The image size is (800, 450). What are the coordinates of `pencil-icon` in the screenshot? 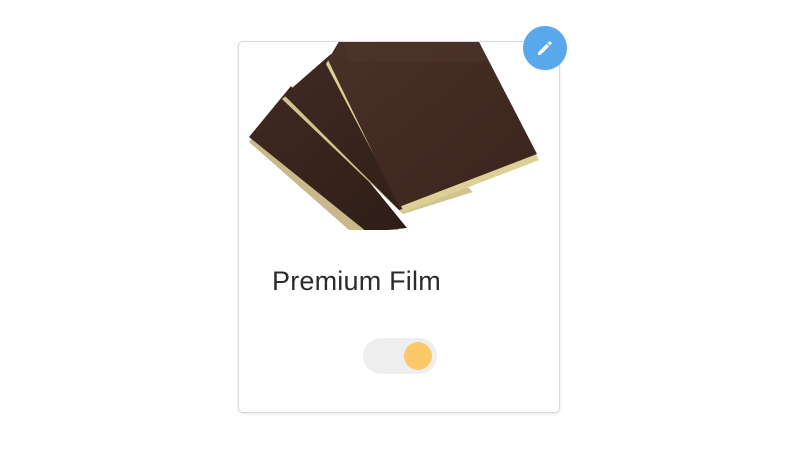 It's located at (545, 48).